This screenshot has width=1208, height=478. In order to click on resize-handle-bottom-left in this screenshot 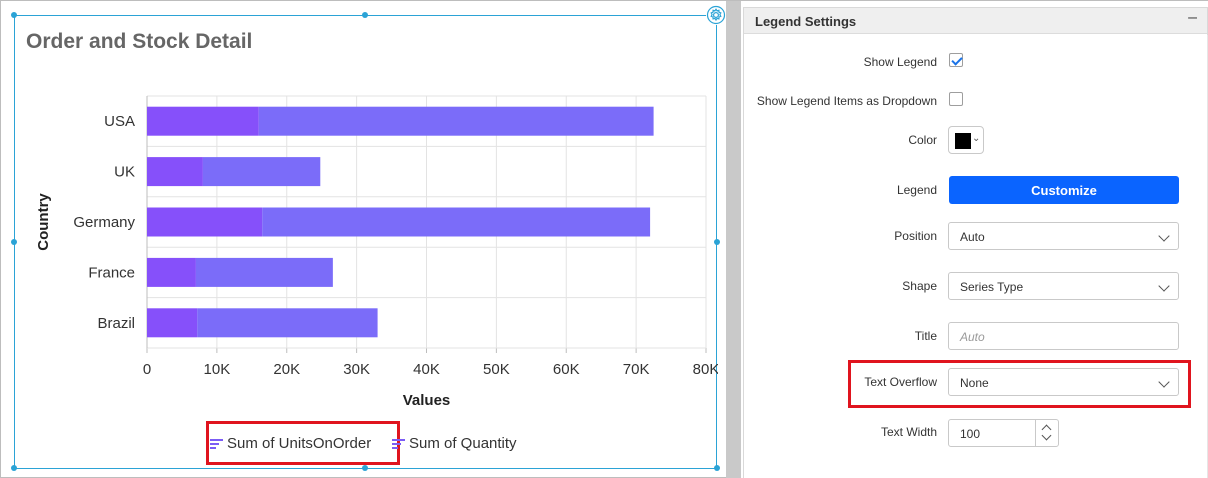, I will do `click(14, 468)`.